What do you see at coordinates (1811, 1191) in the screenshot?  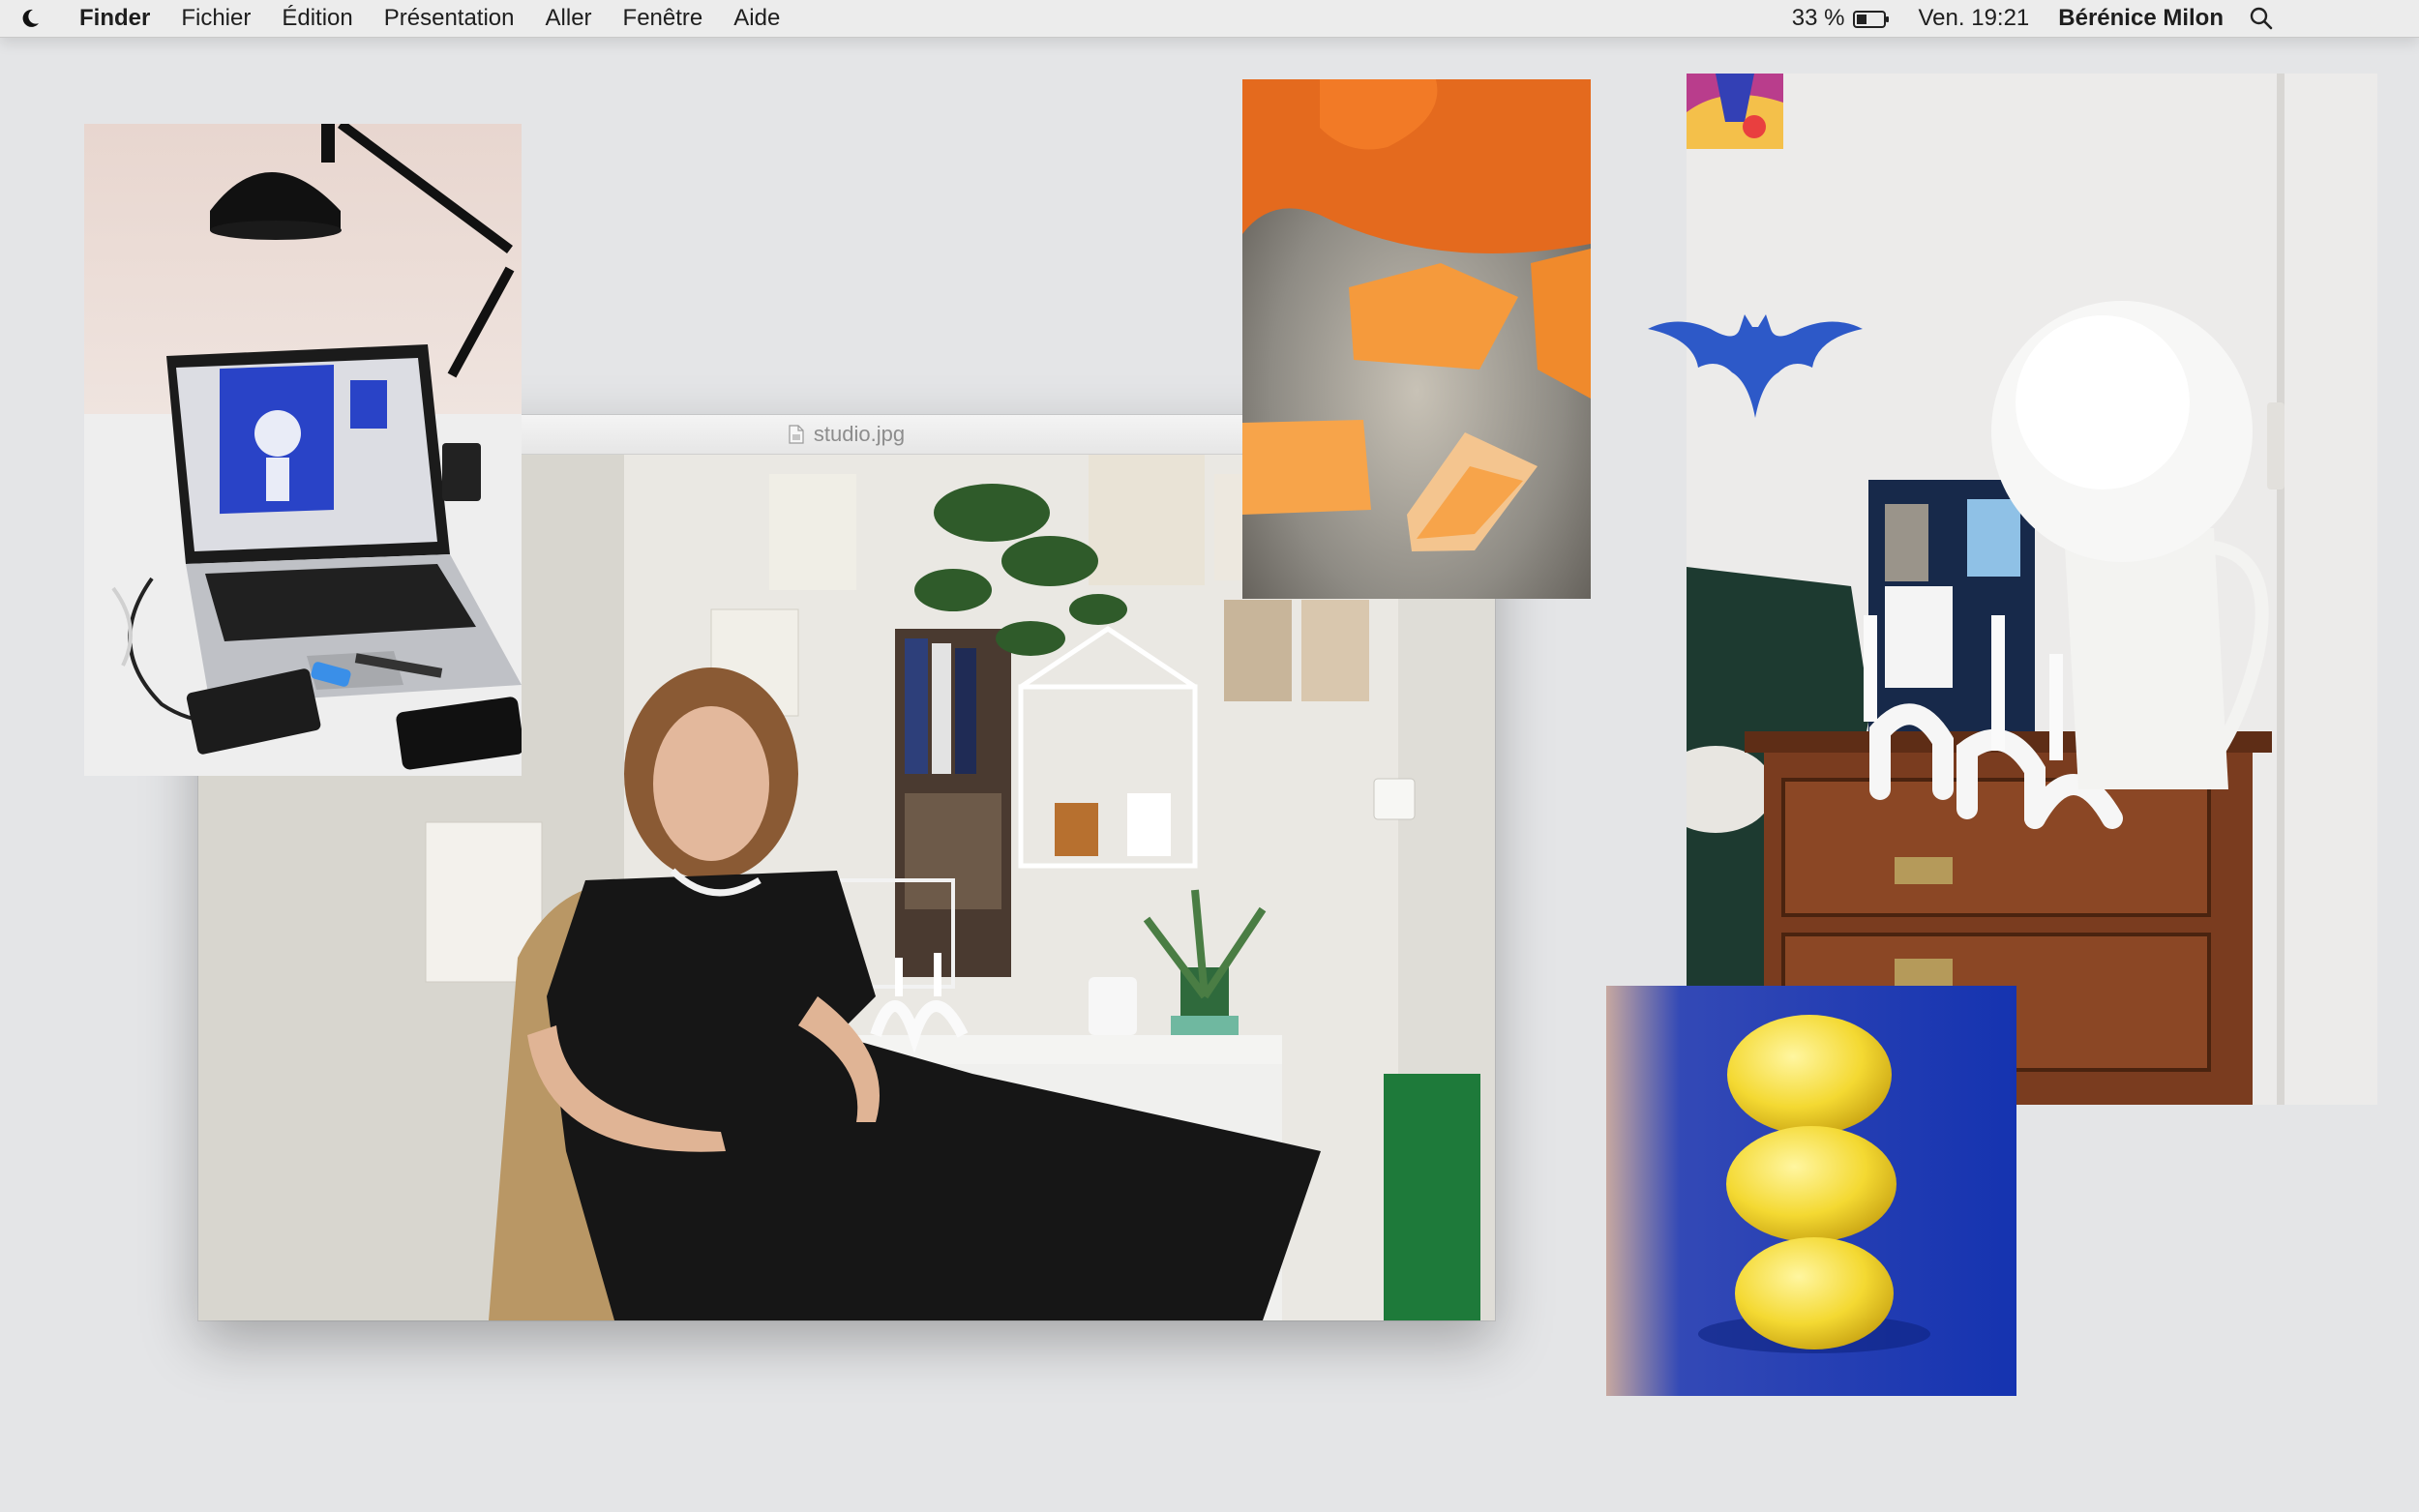 I see `lemons-photo` at bounding box center [1811, 1191].